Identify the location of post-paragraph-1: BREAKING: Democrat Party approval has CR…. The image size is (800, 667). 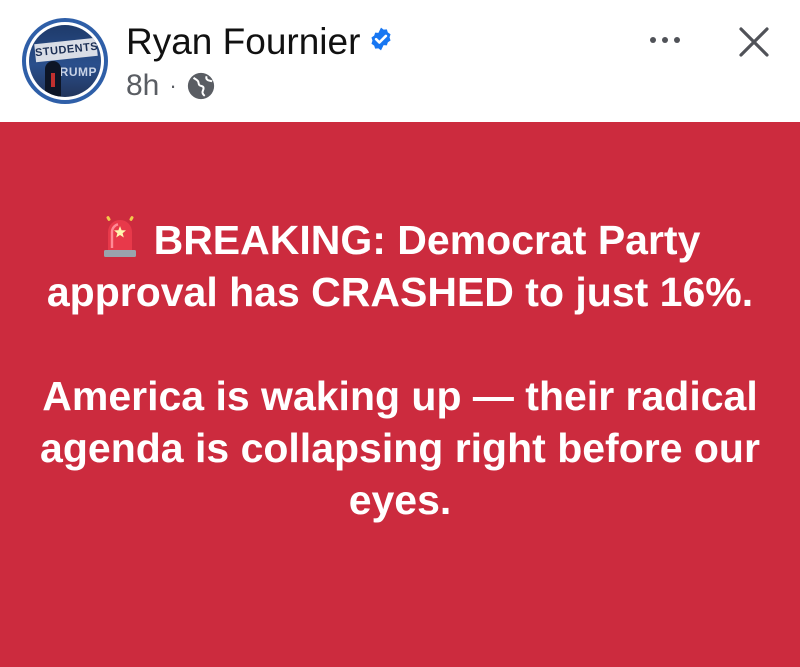
(400, 266).